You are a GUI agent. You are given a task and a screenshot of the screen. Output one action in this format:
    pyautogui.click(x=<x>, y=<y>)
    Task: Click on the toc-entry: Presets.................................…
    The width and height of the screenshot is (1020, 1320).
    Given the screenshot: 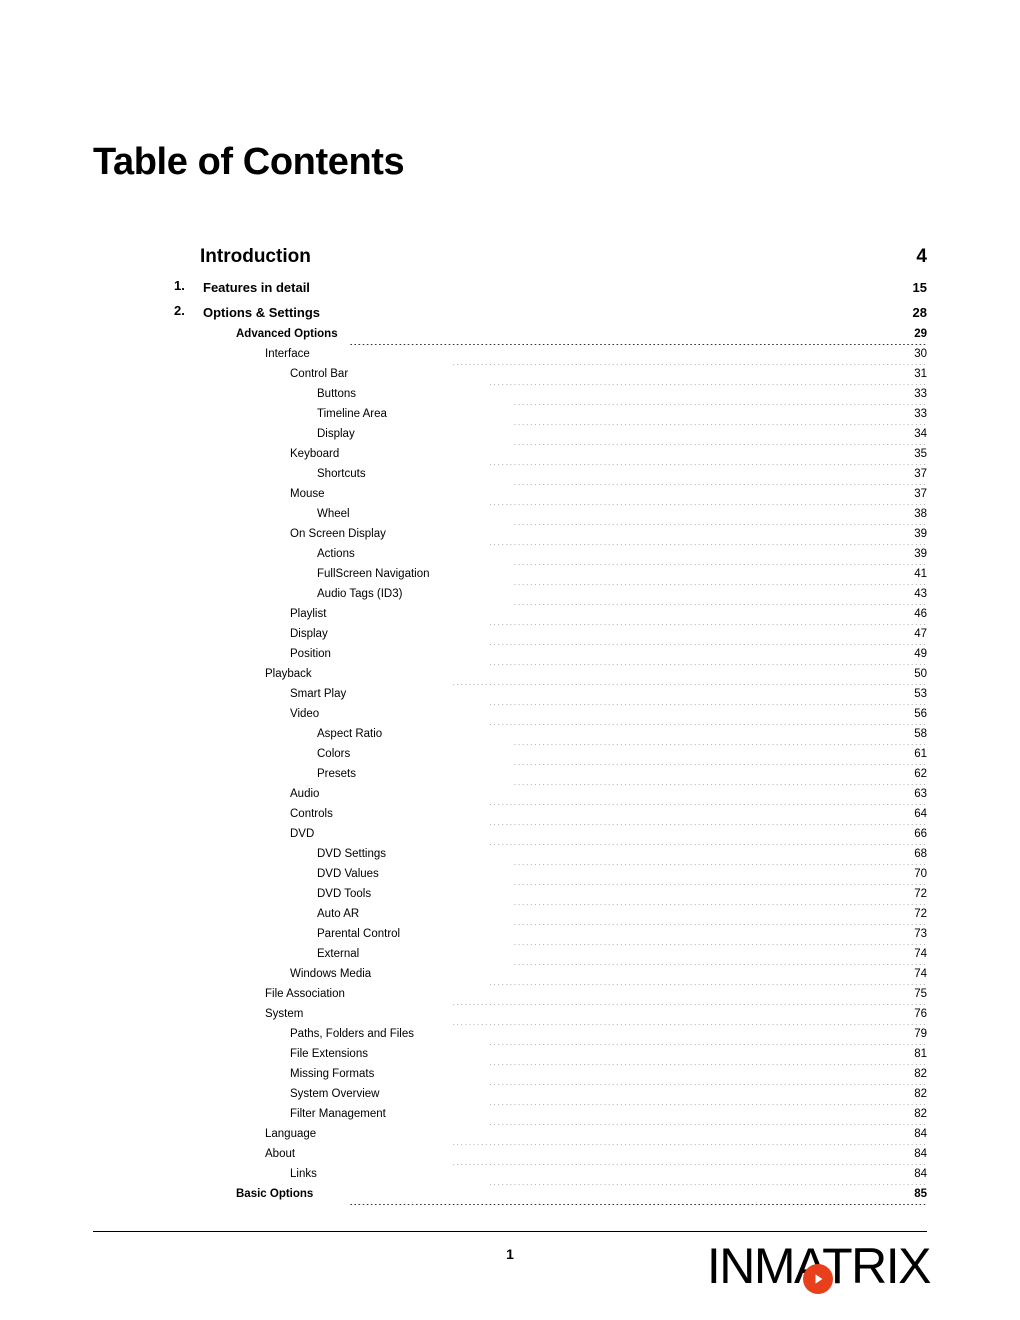 What is the action you would take?
    pyautogui.click(x=510, y=778)
    